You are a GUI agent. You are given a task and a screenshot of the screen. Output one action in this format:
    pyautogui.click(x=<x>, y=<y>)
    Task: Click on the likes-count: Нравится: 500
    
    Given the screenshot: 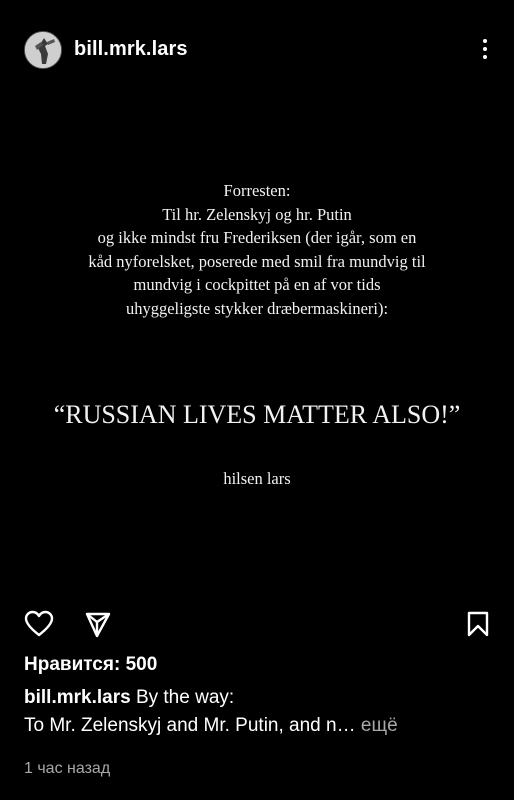 What is the action you would take?
    pyautogui.click(x=90, y=665)
    